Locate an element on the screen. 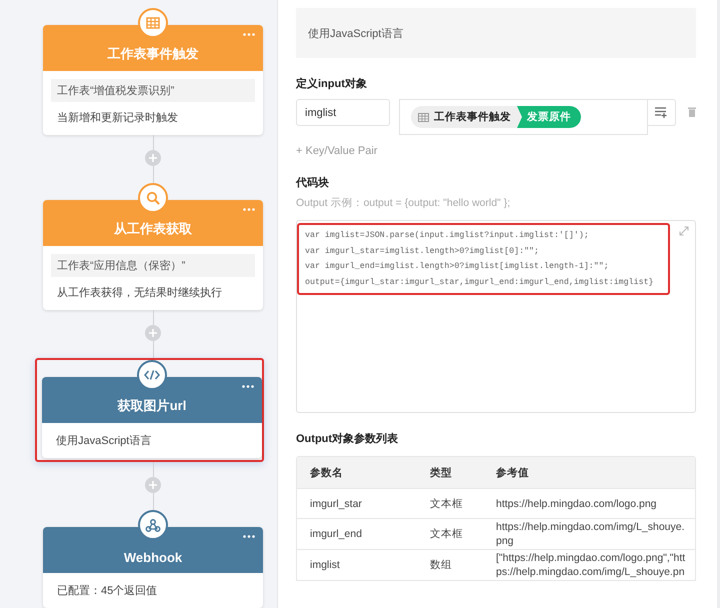 The height and width of the screenshot is (608, 720). section-title: 定义input对象 is located at coordinates (332, 83).